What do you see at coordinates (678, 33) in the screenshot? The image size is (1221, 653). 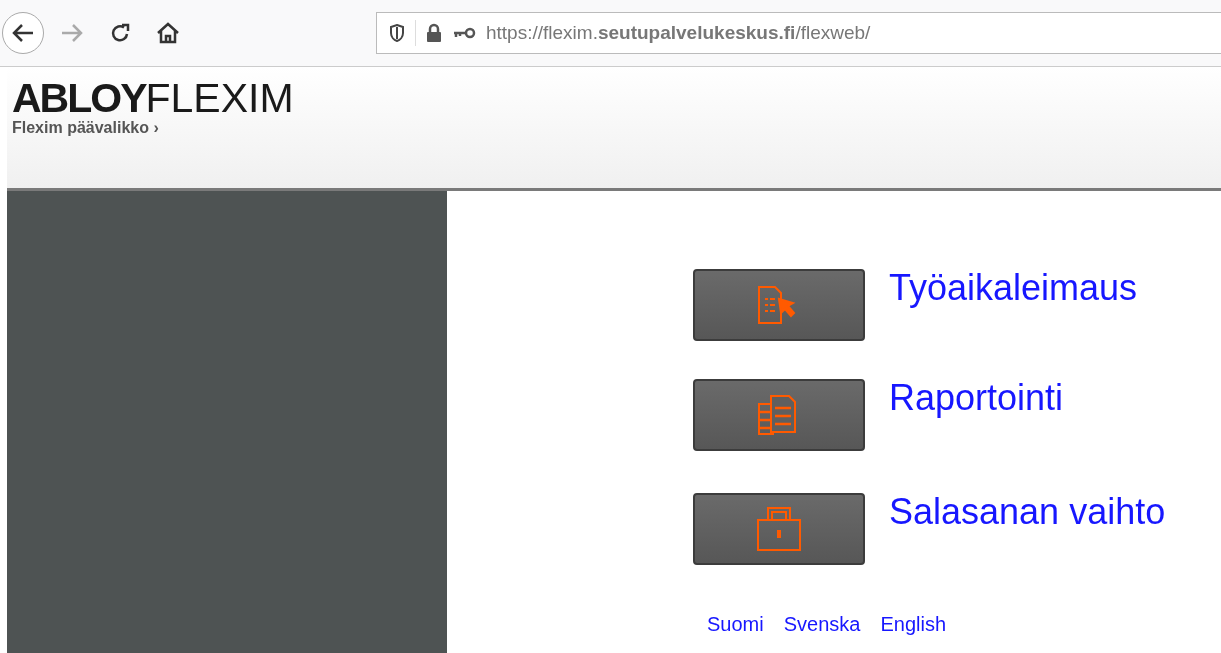 I see `url-text: https://flexim.seutupalvelukeskus.fi/flexweb/` at bounding box center [678, 33].